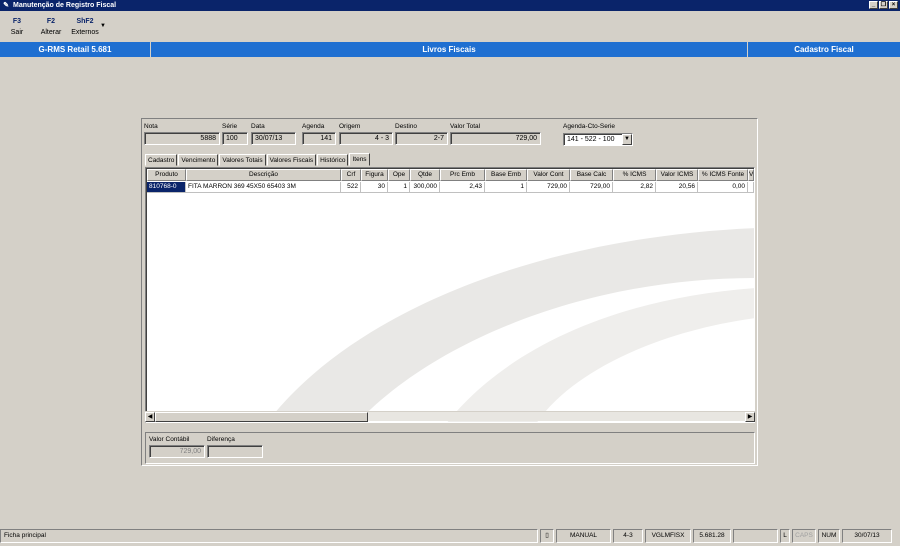  What do you see at coordinates (462, 187) in the screenshot?
I see `table-cell: 2,43` at bounding box center [462, 187].